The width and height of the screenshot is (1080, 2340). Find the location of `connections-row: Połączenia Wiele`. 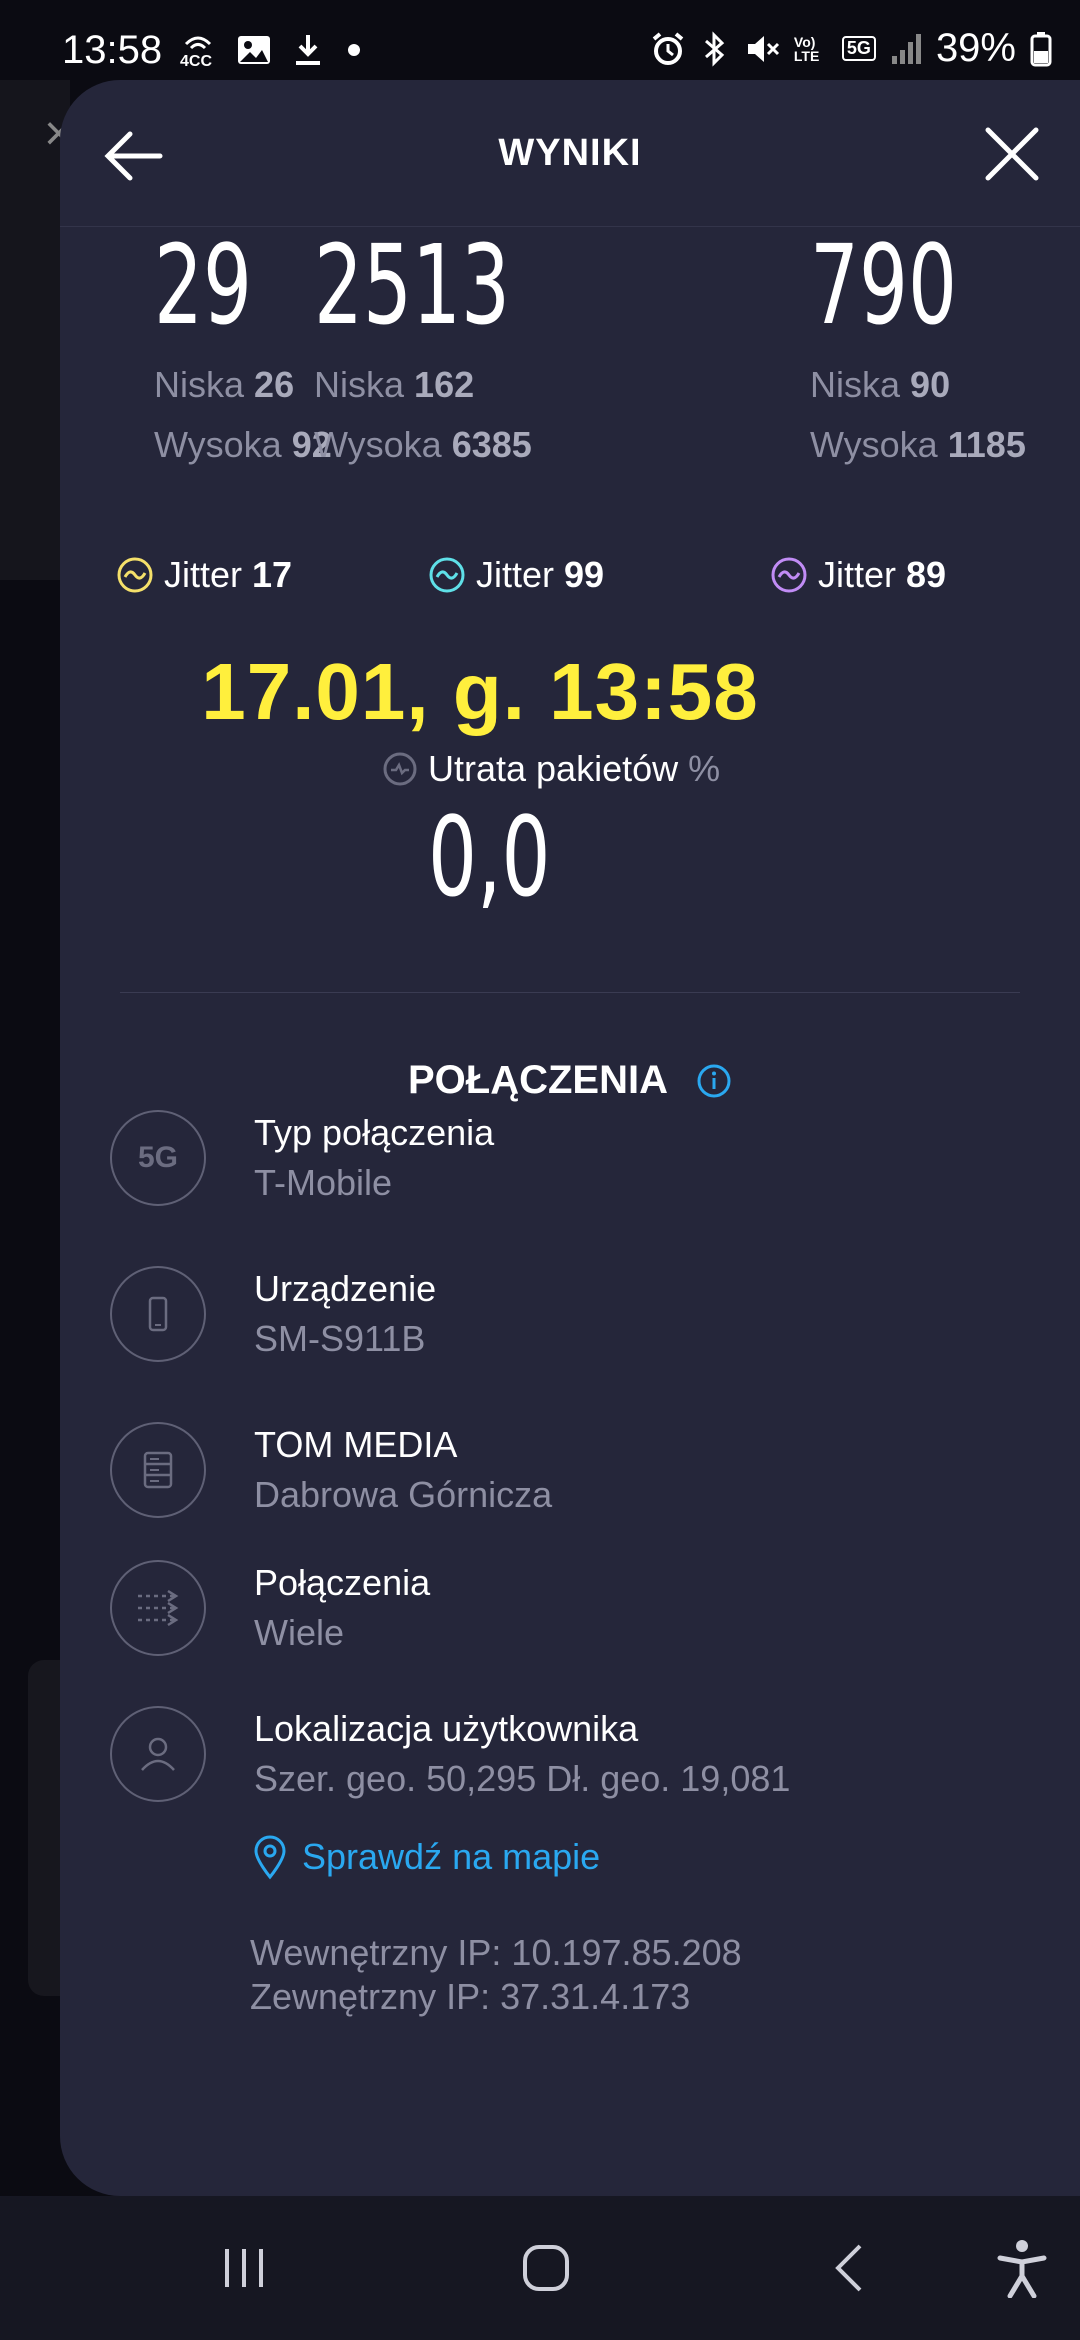

connections-row: Połączenia Wiele is located at coordinates (270, 1608).